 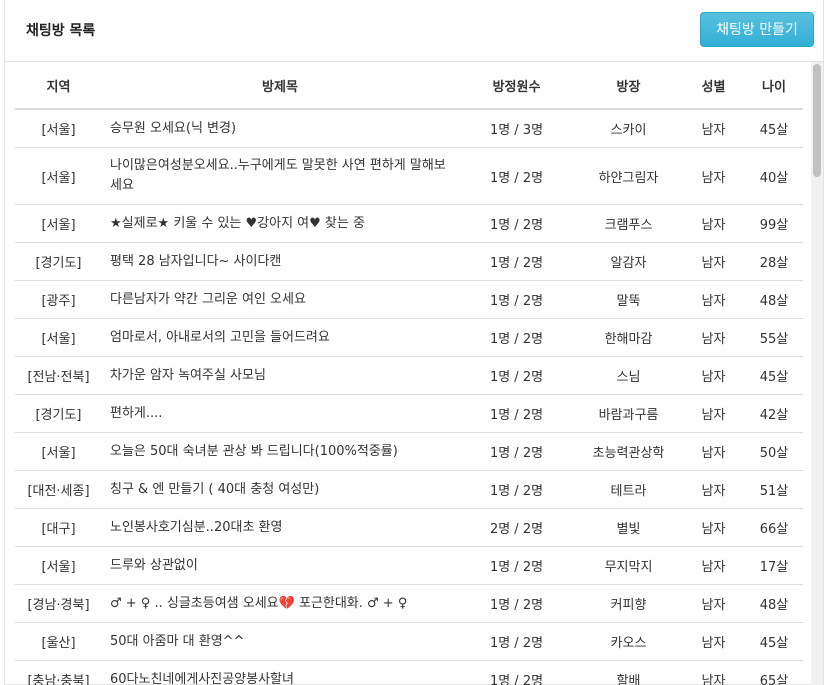 I want to click on column-header-region: 지역, so click(x=58, y=86).